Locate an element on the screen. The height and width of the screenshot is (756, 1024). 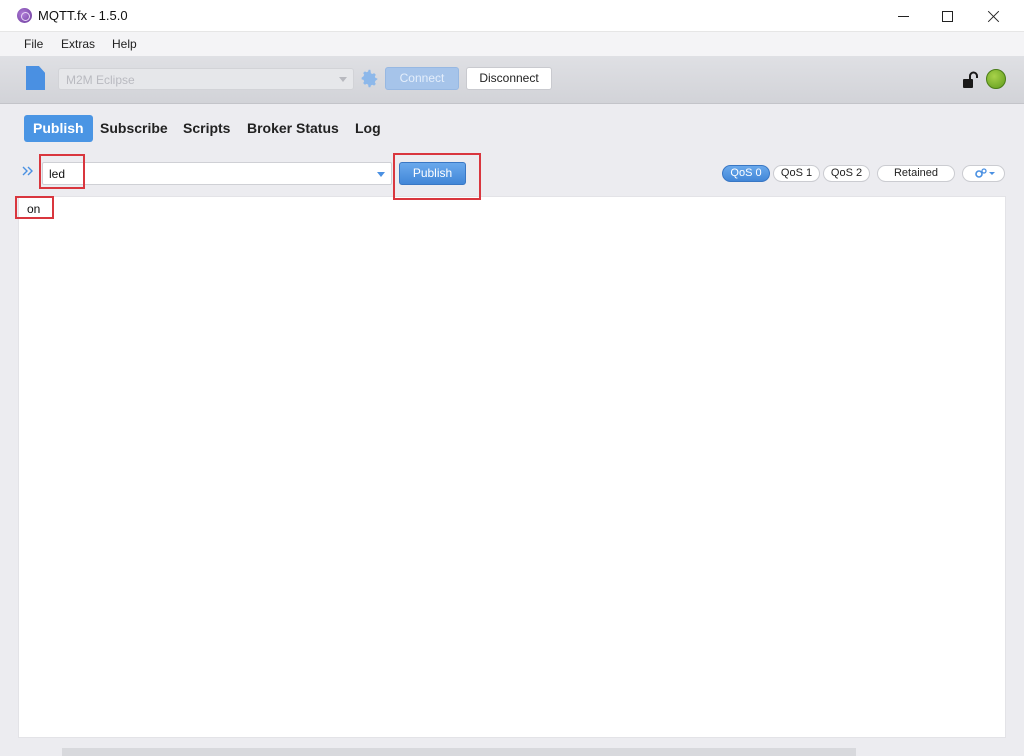
gears-dropdown-icon is located at coordinates (985, 173).